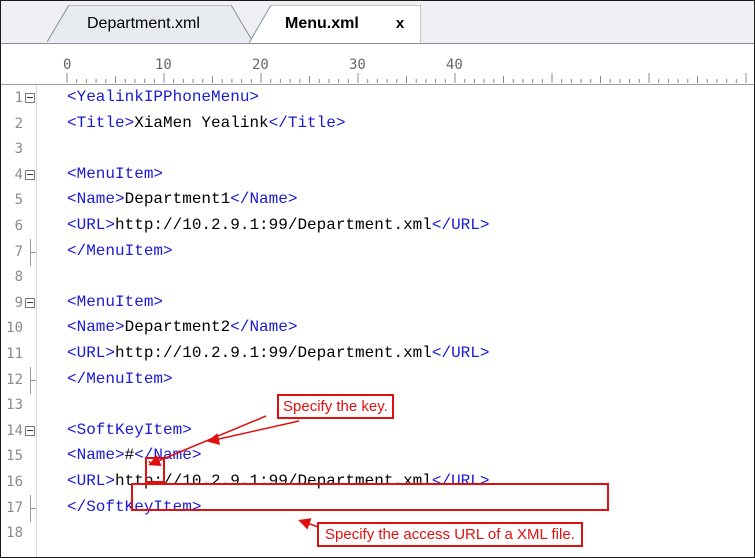 The image size is (755, 558). What do you see at coordinates (400, 23) in the screenshot?
I see `close-icon: x` at bounding box center [400, 23].